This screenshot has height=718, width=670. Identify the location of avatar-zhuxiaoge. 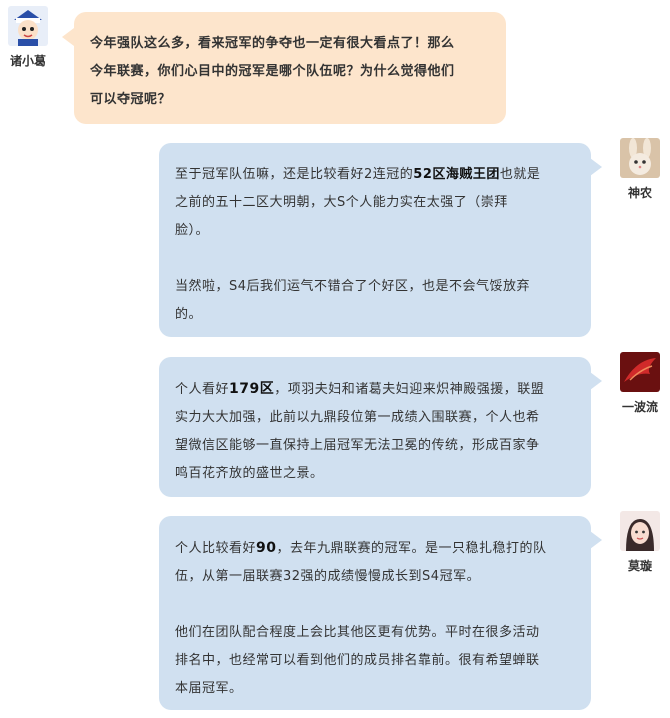
(28, 26).